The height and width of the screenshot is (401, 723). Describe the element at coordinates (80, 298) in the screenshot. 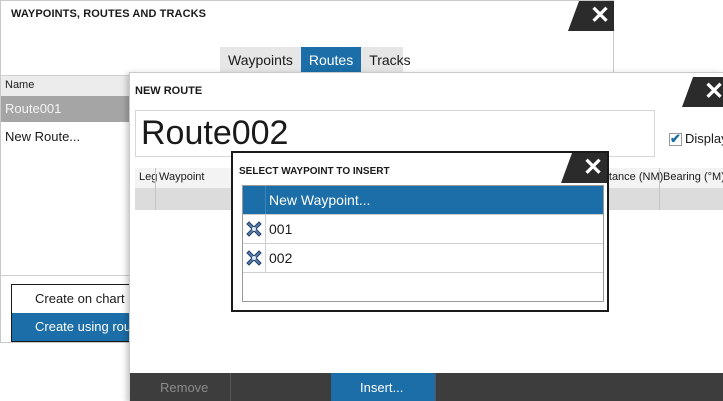

I see `menu-item-label: Create on chart` at that location.